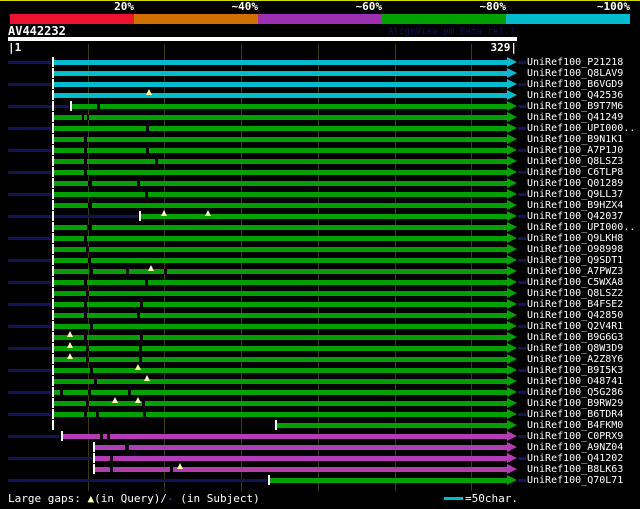 This screenshot has width=640, height=509. What do you see at coordinates (575, 458) in the screenshot?
I see `hit-label: UniRef100_Q41202` at bounding box center [575, 458].